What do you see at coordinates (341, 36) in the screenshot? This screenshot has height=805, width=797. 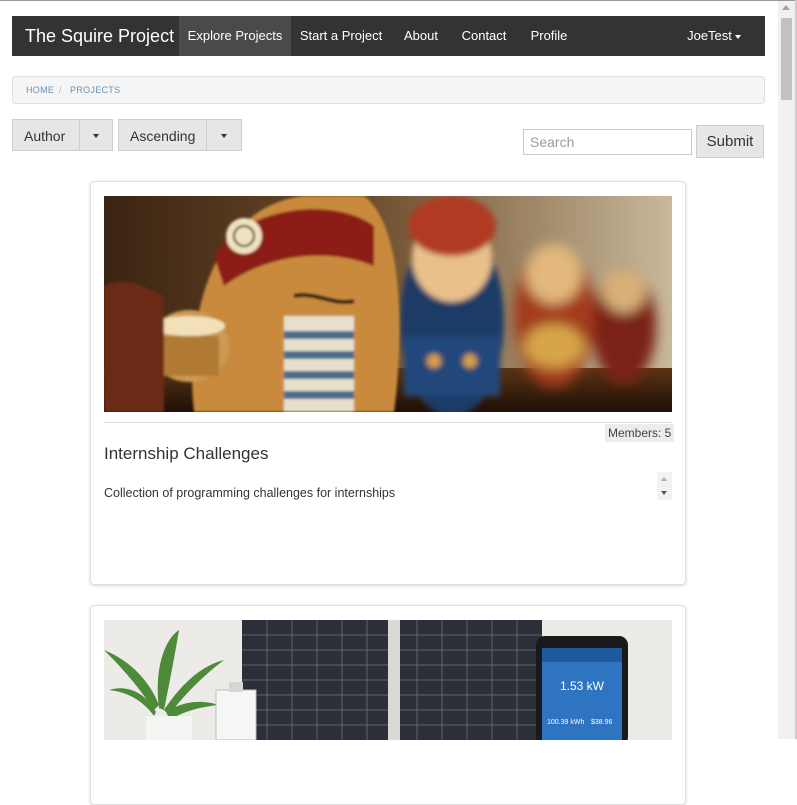 I see `nav-start-project: Start a Project` at bounding box center [341, 36].